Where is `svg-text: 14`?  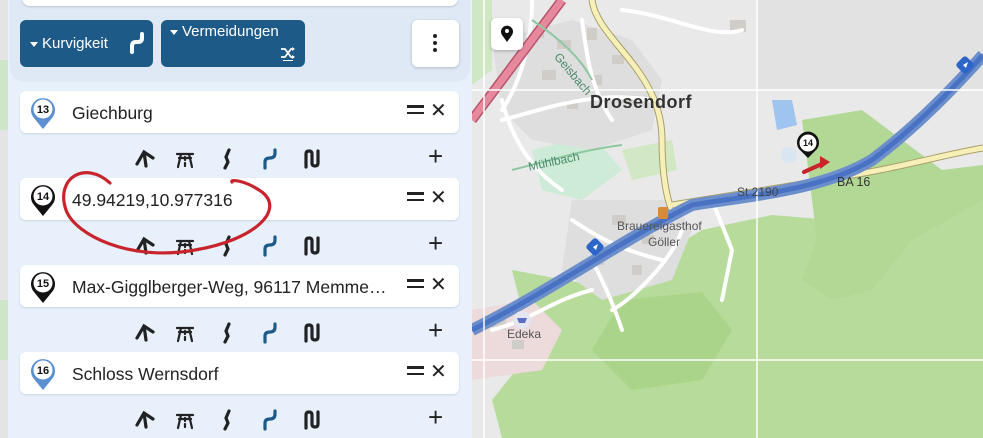 svg-text: 14 is located at coordinates (43, 197).